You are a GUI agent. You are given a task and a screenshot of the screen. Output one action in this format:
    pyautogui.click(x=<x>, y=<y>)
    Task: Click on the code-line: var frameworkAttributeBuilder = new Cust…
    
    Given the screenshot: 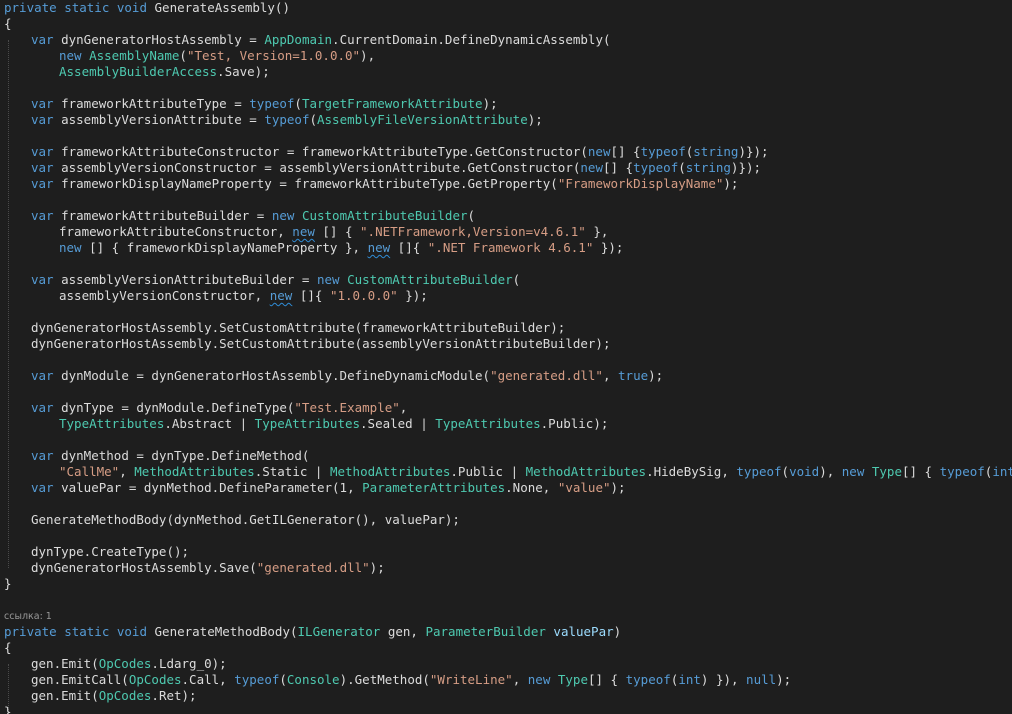 What is the action you would take?
    pyautogui.click(x=508, y=216)
    